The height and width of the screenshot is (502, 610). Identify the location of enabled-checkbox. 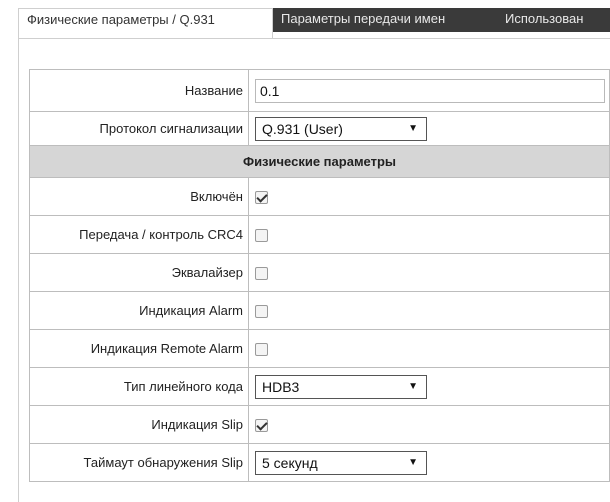
(261, 198).